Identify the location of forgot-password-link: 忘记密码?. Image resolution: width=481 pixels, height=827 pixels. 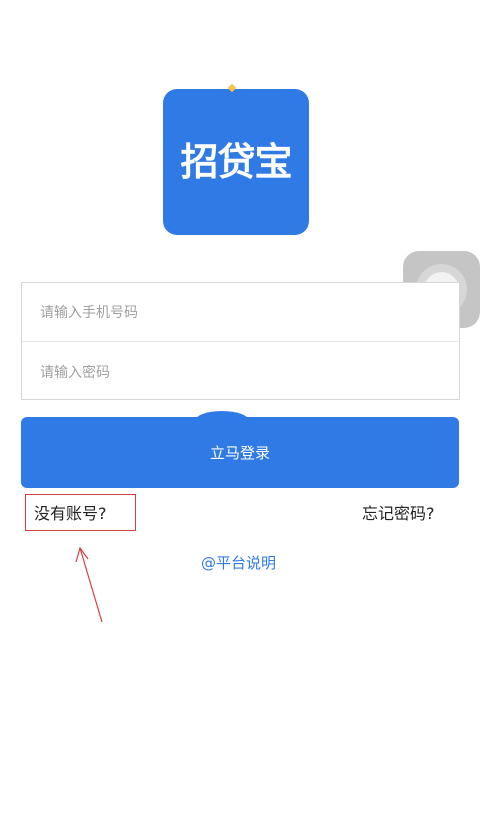
(398, 512).